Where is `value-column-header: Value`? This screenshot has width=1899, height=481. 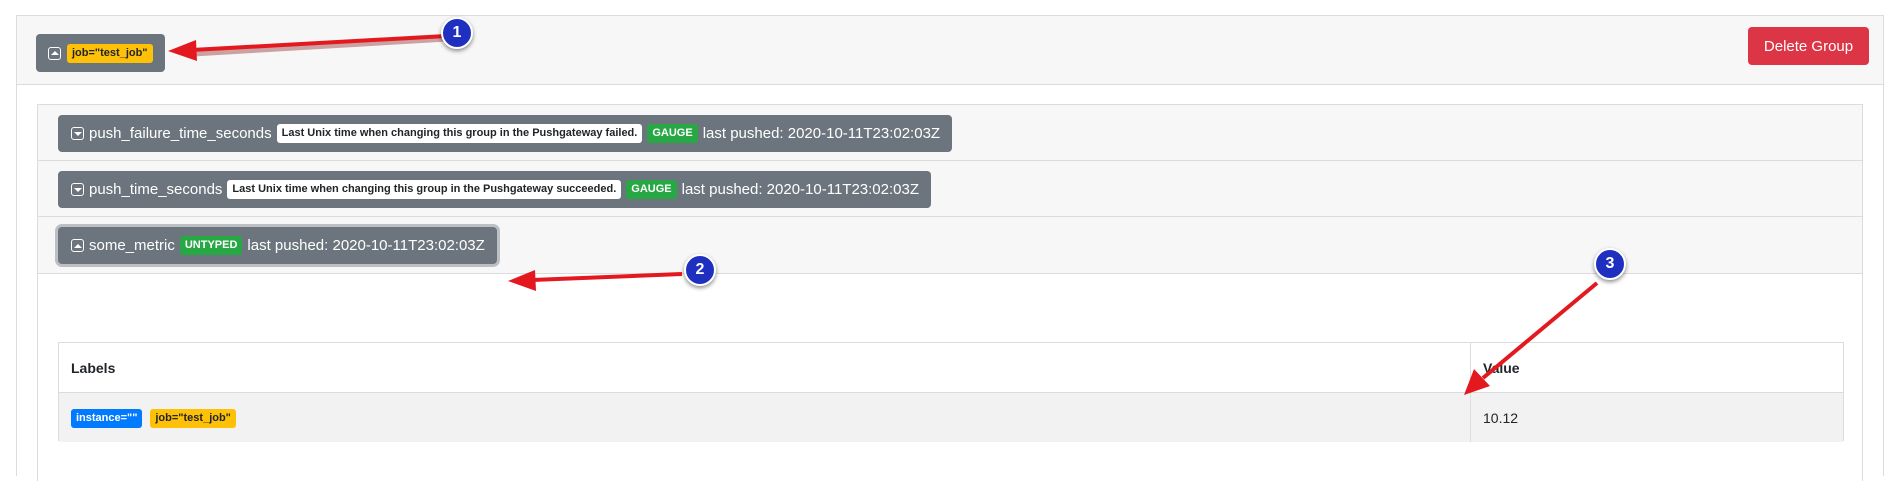
value-column-header: Value is located at coordinates (1656, 368).